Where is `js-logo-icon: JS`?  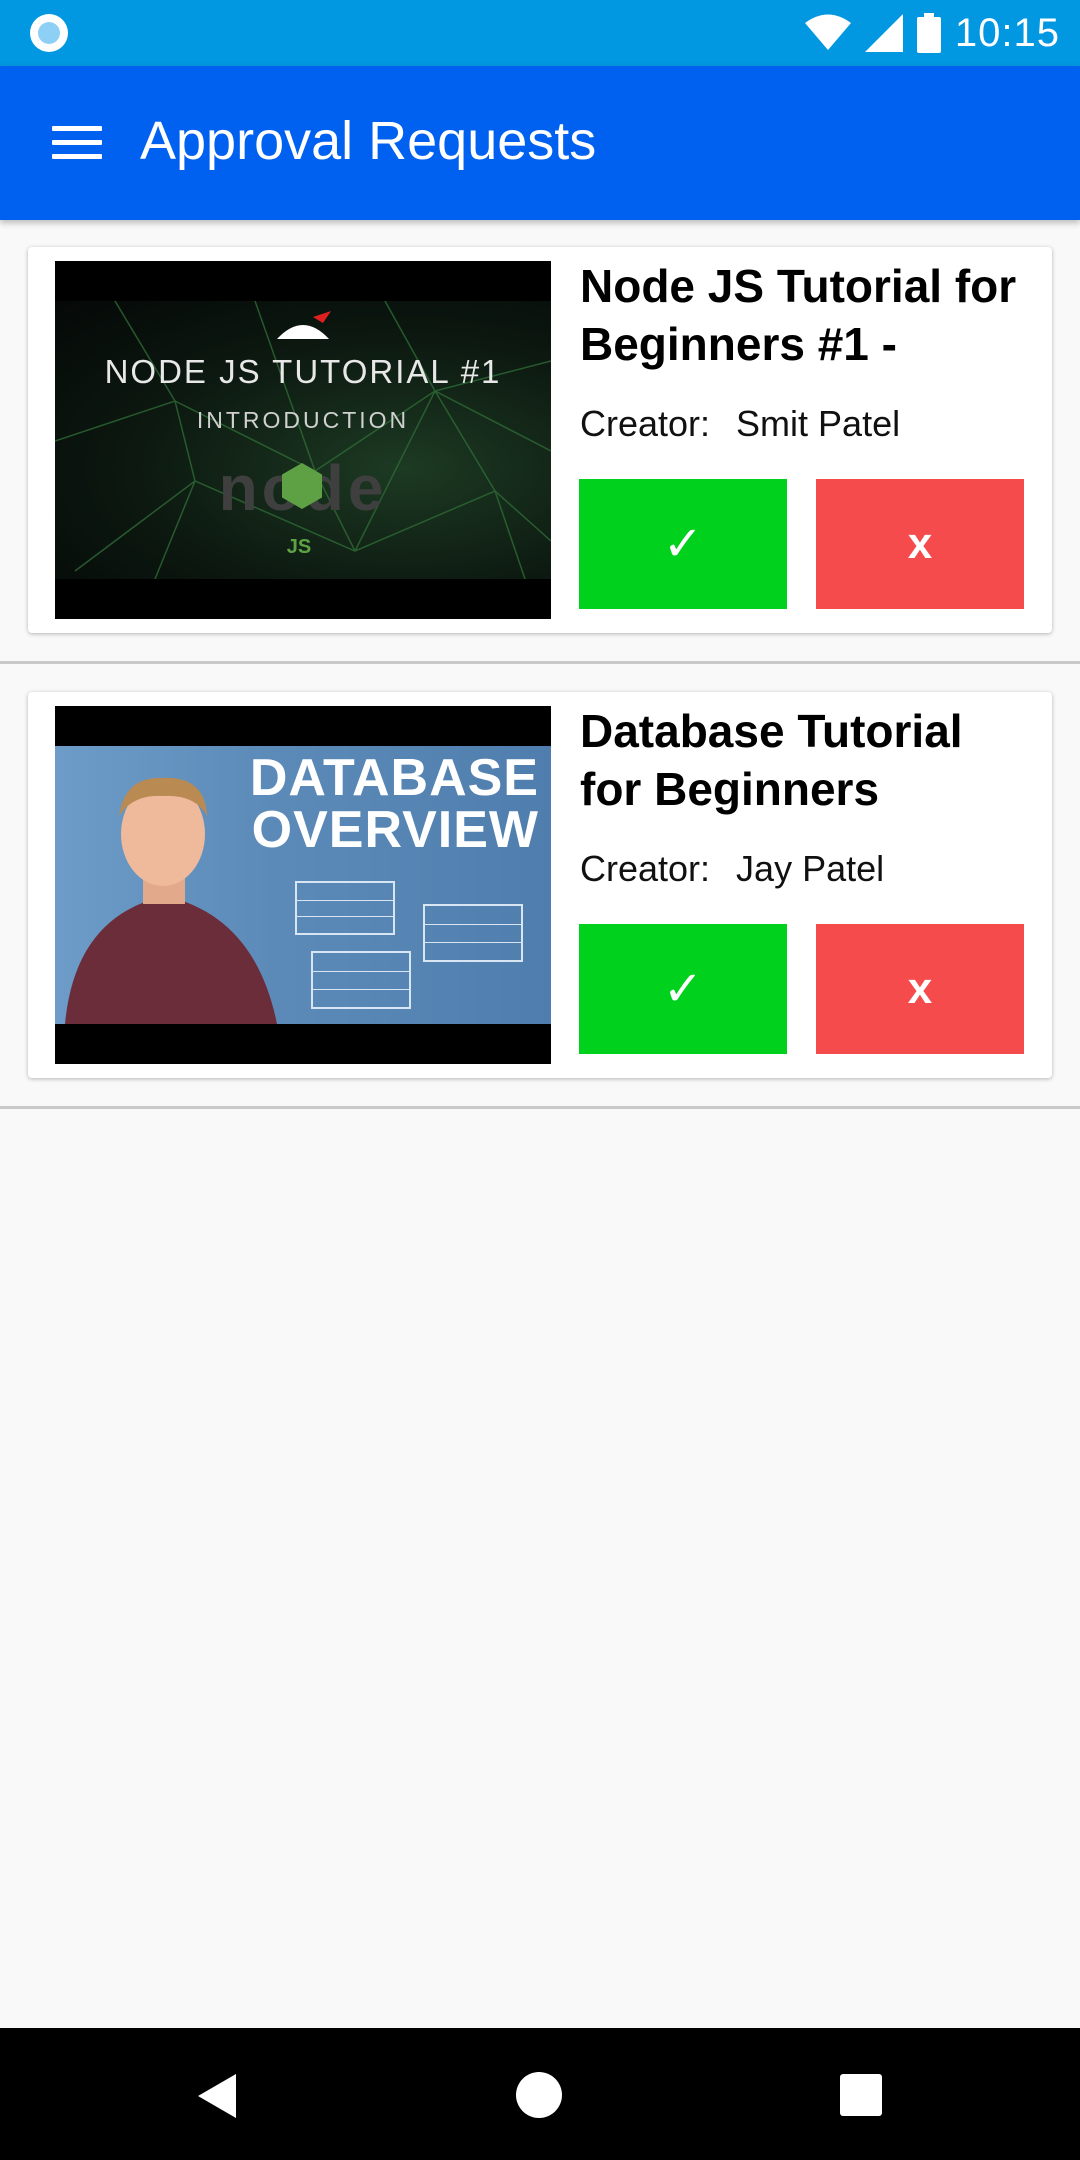 js-logo-icon: JS is located at coordinates (299, 547).